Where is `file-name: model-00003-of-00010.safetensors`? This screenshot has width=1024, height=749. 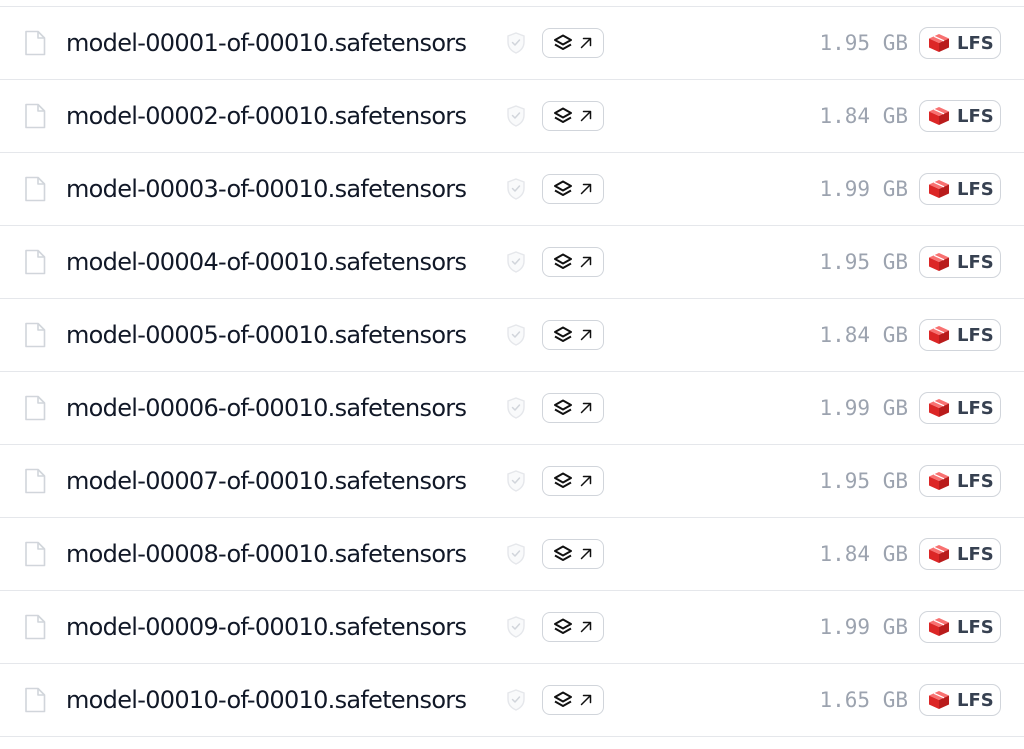
file-name: model-00003-of-00010.safetensors is located at coordinates (266, 189).